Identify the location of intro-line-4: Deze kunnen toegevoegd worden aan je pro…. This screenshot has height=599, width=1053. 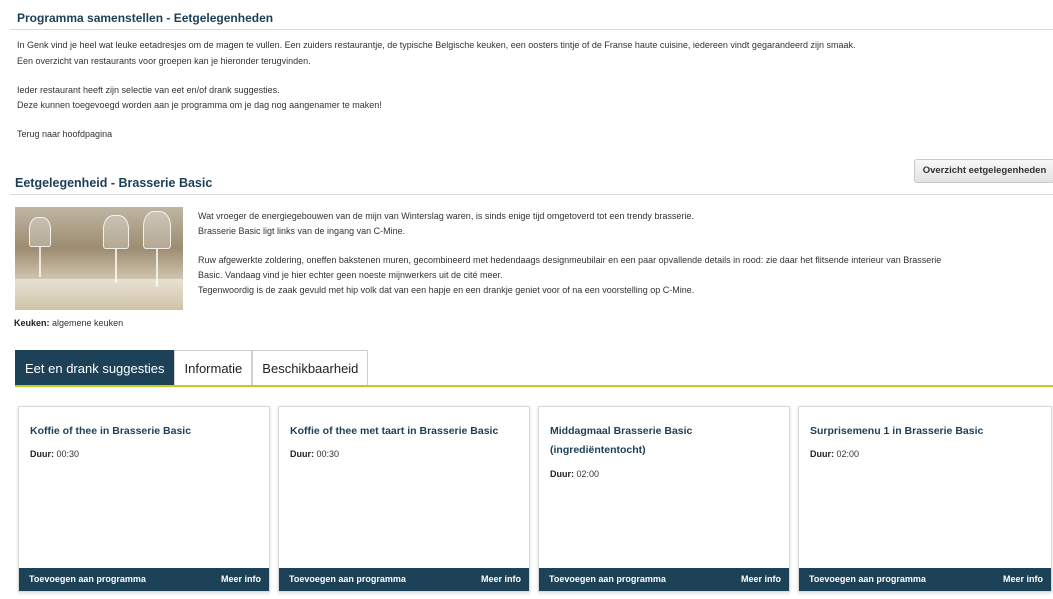
(199, 105).